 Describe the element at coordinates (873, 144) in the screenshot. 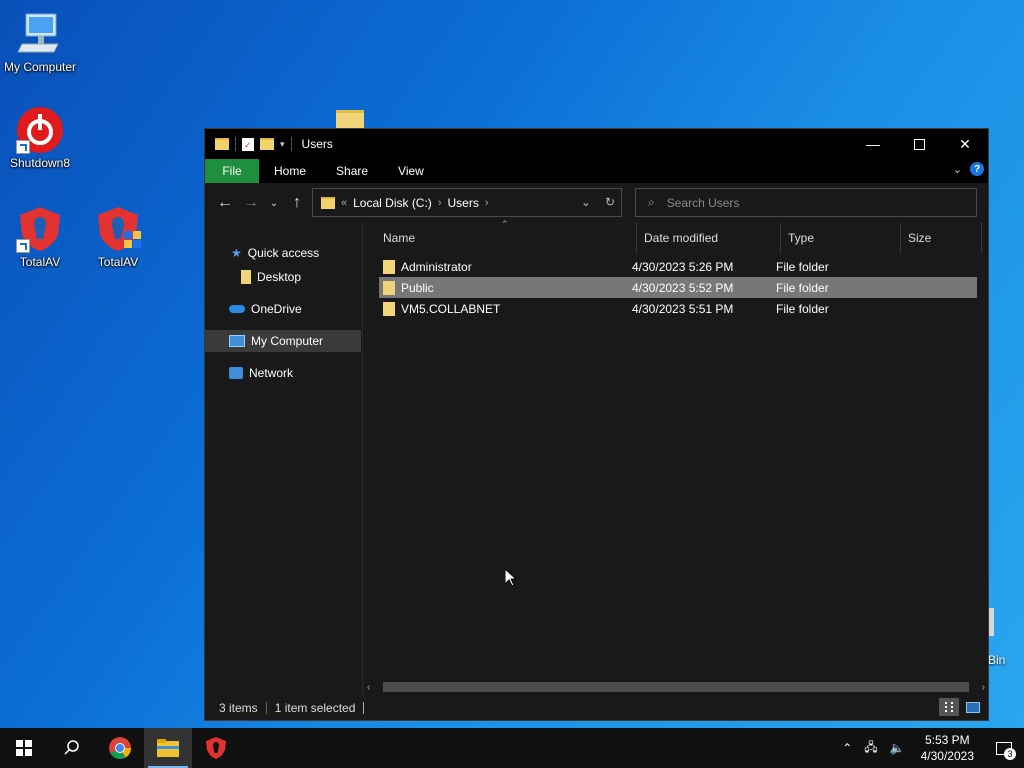

I see `minimize-button: —` at that location.